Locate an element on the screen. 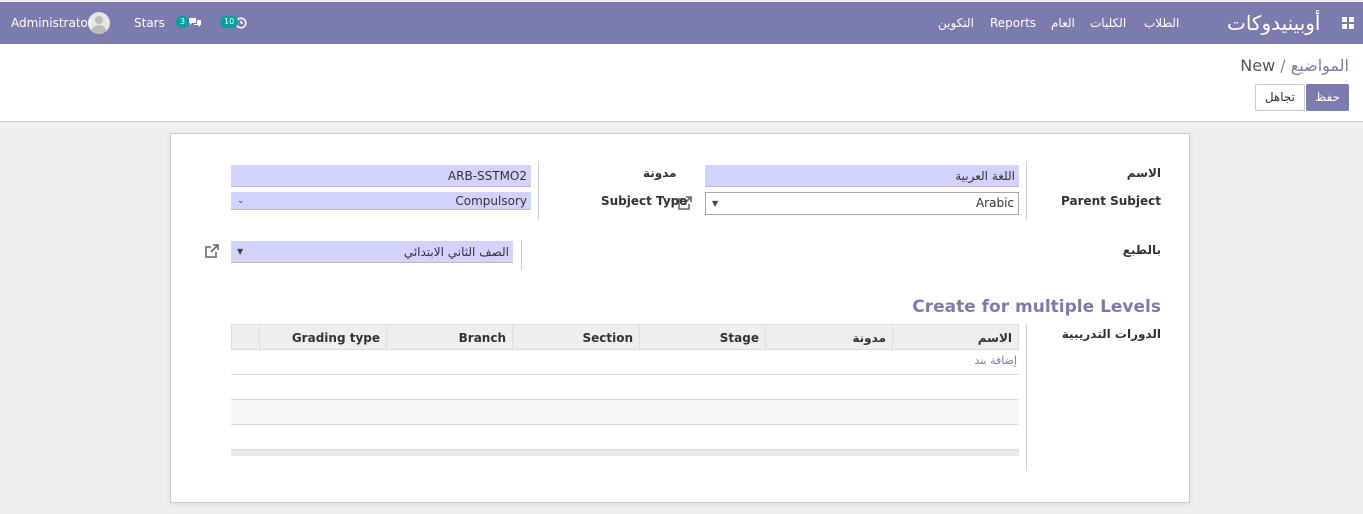 The image size is (1363, 514). menu-reports: Reports is located at coordinates (1013, 23).